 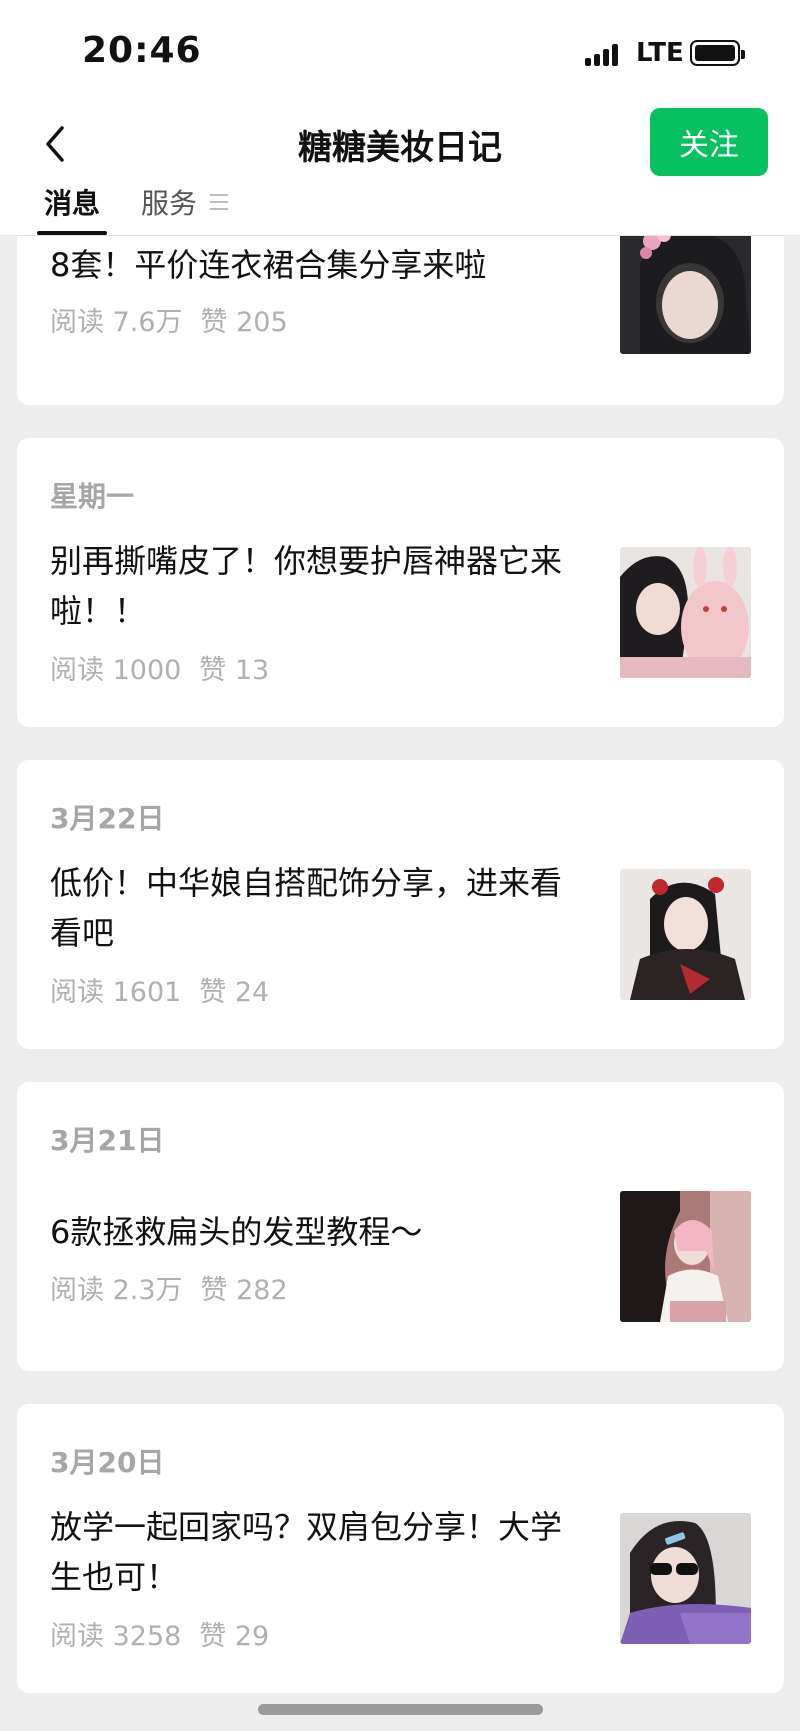 What do you see at coordinates (320, 908) in the screenshot?
I see `article-title: 低价！中华娘自搭配饰分享，进来看看吧` at bounding box center [320, 908].